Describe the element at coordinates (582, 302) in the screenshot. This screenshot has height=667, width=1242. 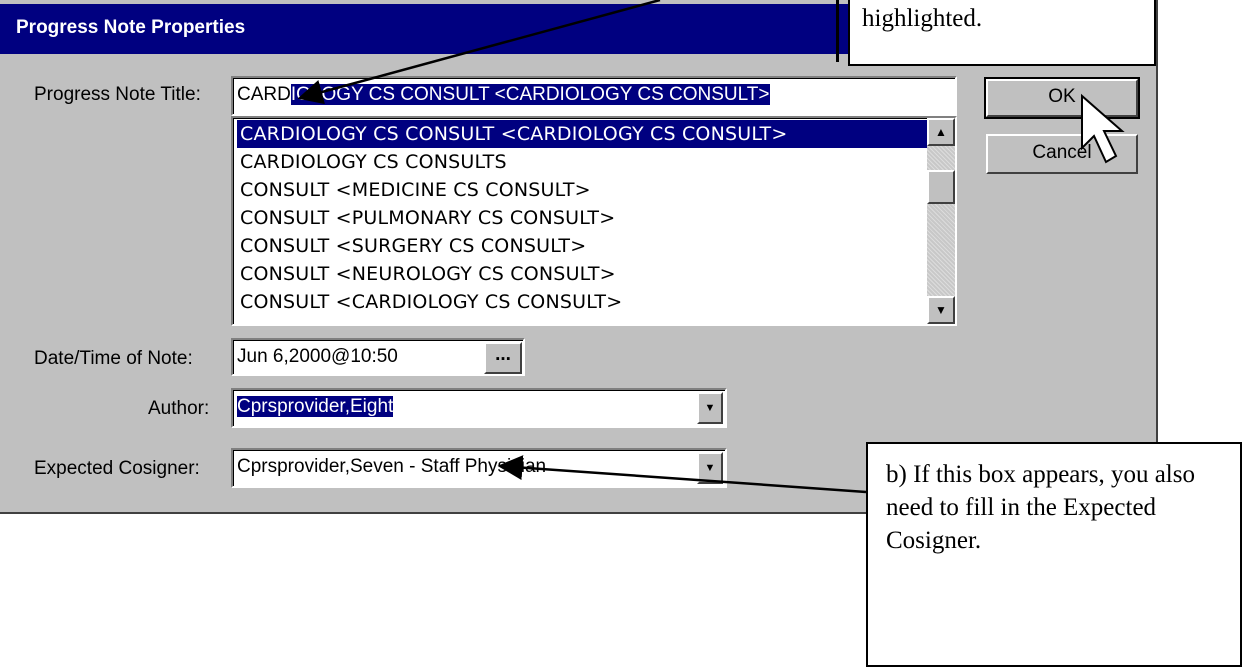
I see `title-list-item: CONSULT <CARDIOLOGY CS CONSULT>` at that location.